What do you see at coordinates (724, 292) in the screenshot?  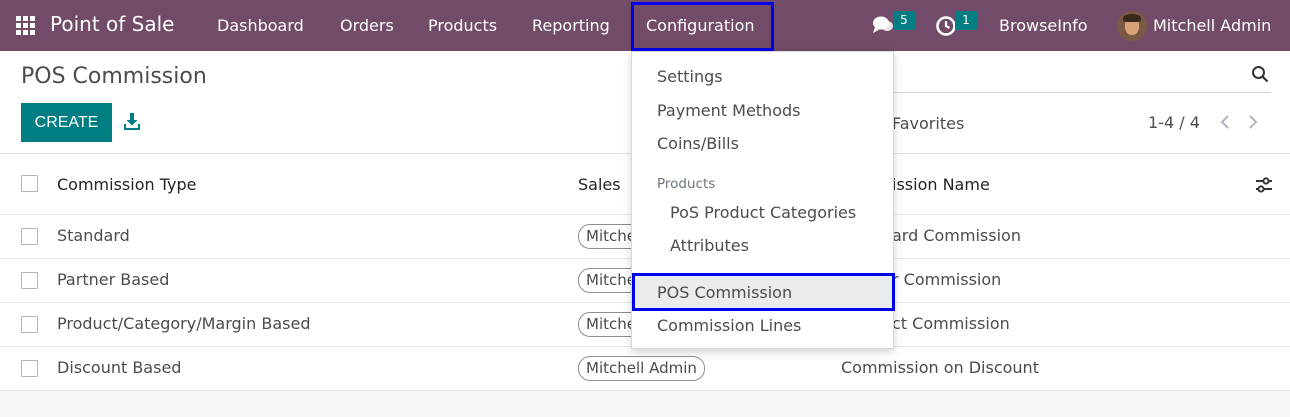 I see `menu-item-pos-commission: POS Commission` at bounding box center [724, 292].